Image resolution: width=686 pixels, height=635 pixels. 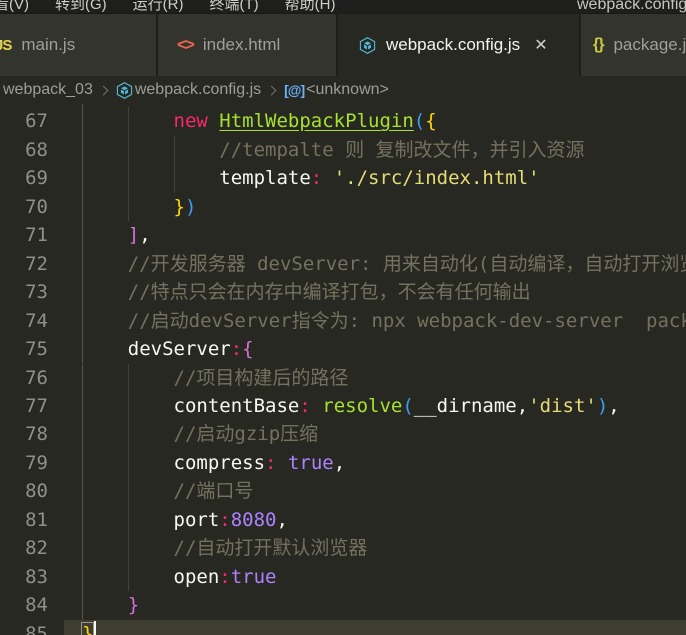 What do you see at coordinates (343, 605) in the screenshot?
I see `code-line-84: 84 }` at bounding box center [343, 605].